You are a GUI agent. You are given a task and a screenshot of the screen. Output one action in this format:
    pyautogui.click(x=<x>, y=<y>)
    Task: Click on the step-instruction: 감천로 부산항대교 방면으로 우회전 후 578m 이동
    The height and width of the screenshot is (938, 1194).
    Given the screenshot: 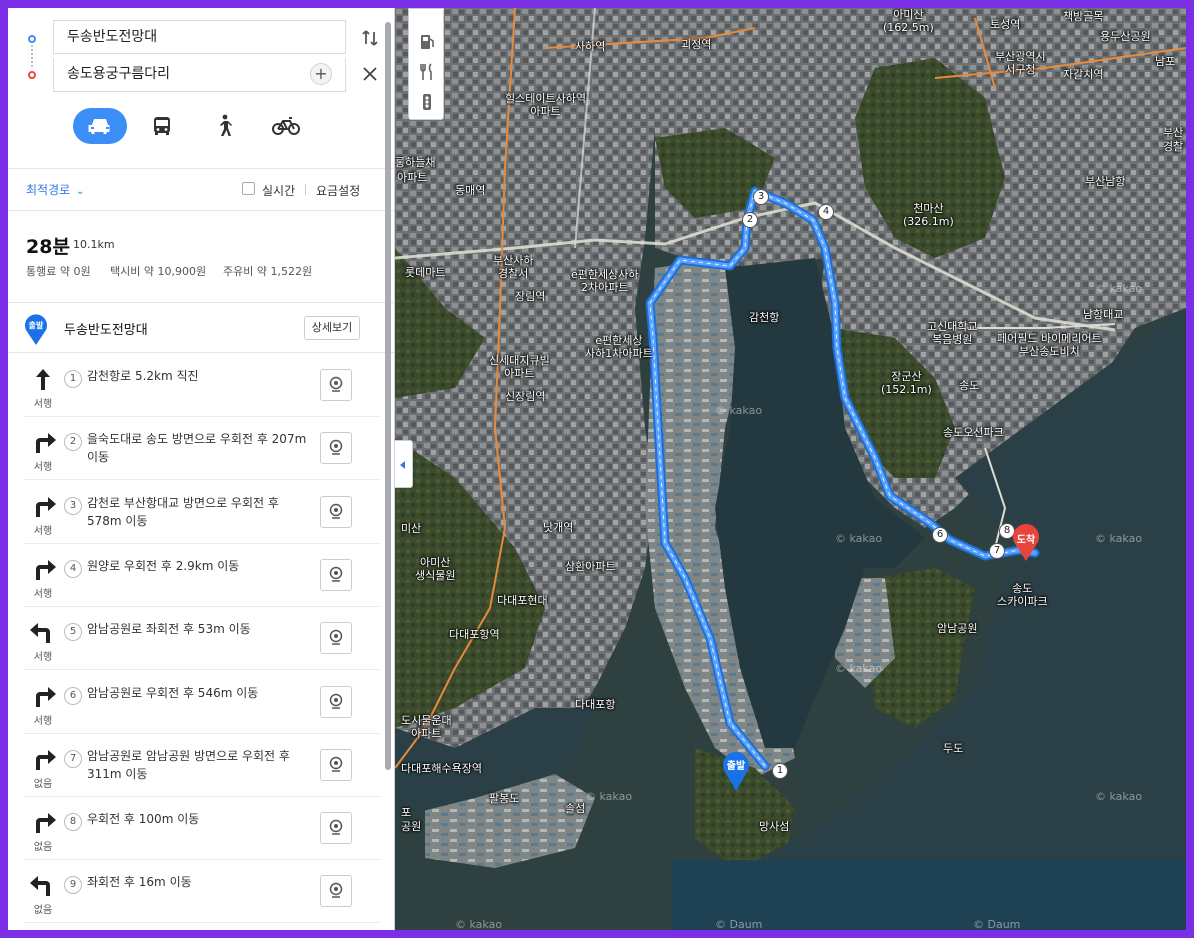 What is the action you would take?
    pyautogui.click(x=183, y=511)
    